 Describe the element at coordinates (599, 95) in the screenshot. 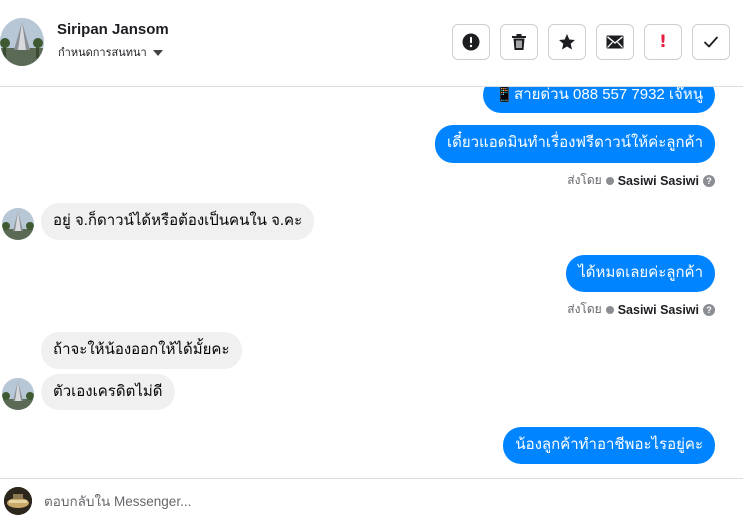

I see `message-text: 📱สายด่วน 088 557 7932 เจ๊หนู` at that location.